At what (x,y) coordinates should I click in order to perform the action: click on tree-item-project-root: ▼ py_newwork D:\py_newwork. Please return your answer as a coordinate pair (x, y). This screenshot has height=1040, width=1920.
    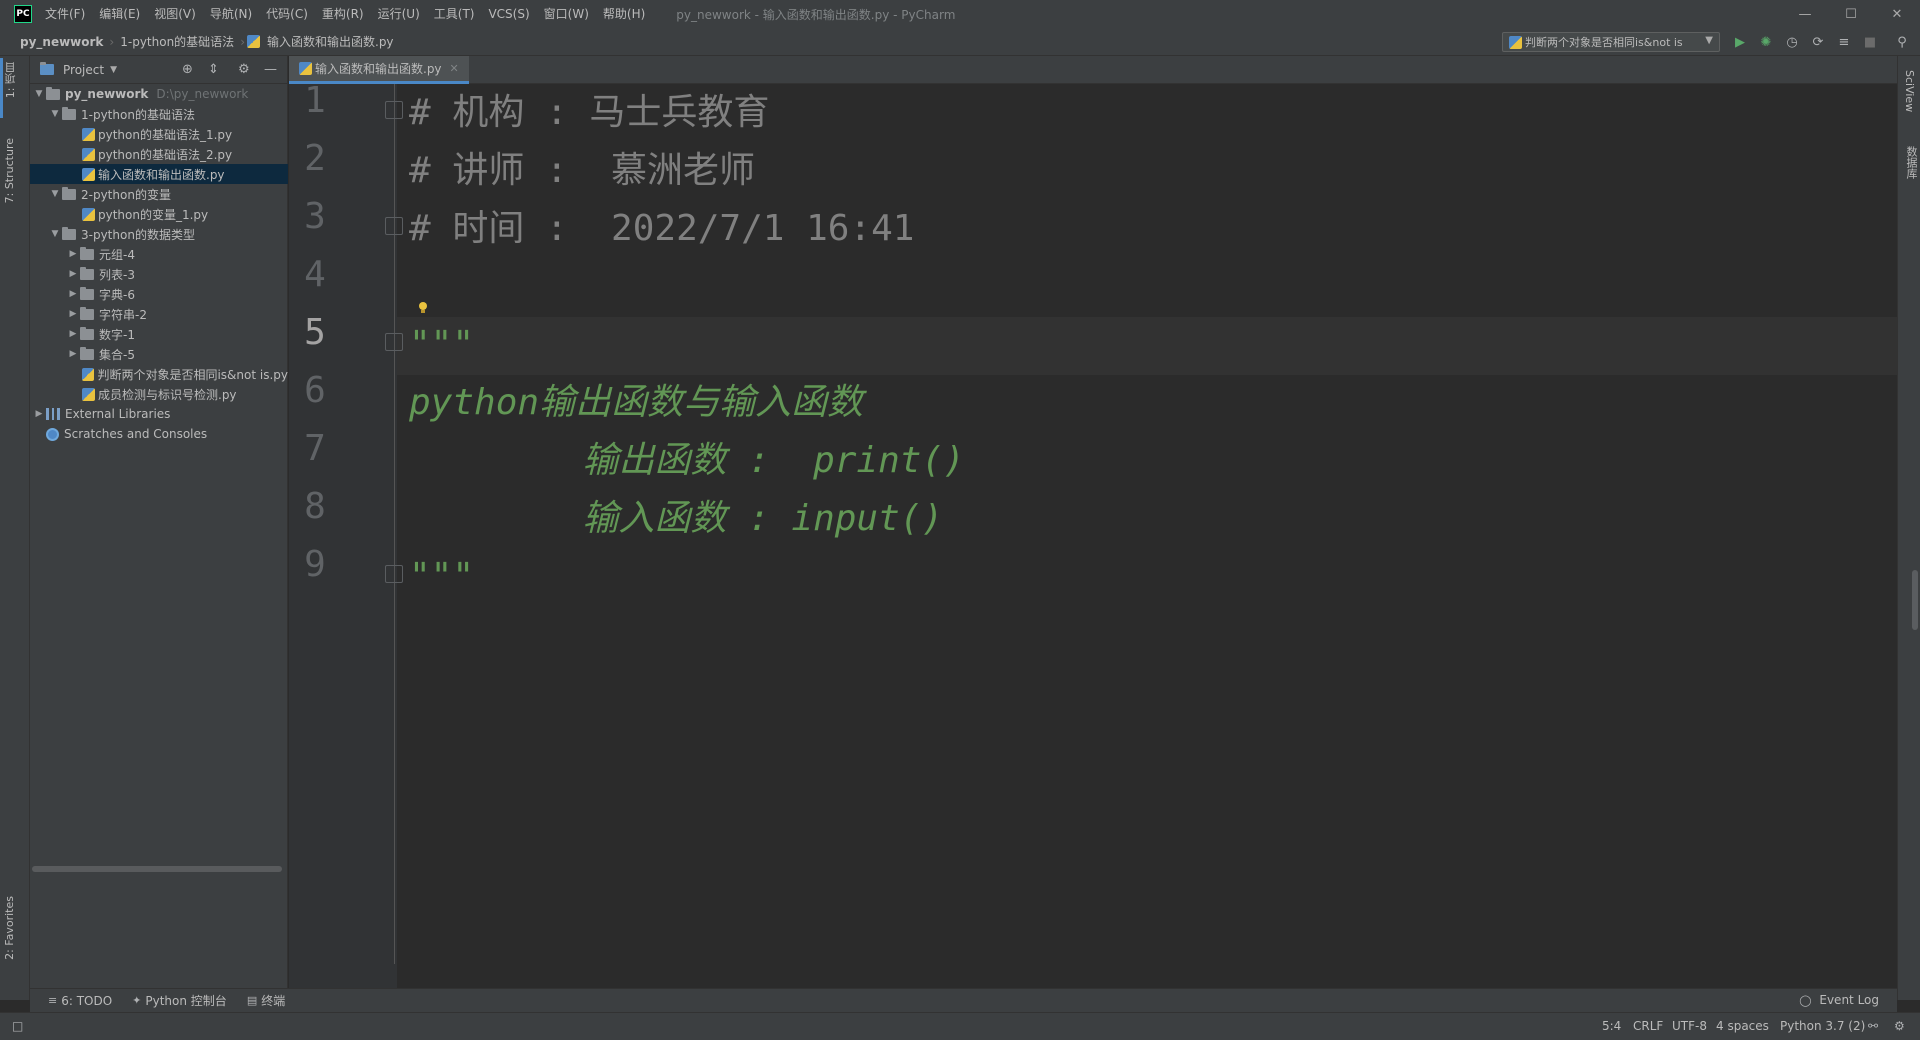
    Looking at the image, I should click on (159, 94).